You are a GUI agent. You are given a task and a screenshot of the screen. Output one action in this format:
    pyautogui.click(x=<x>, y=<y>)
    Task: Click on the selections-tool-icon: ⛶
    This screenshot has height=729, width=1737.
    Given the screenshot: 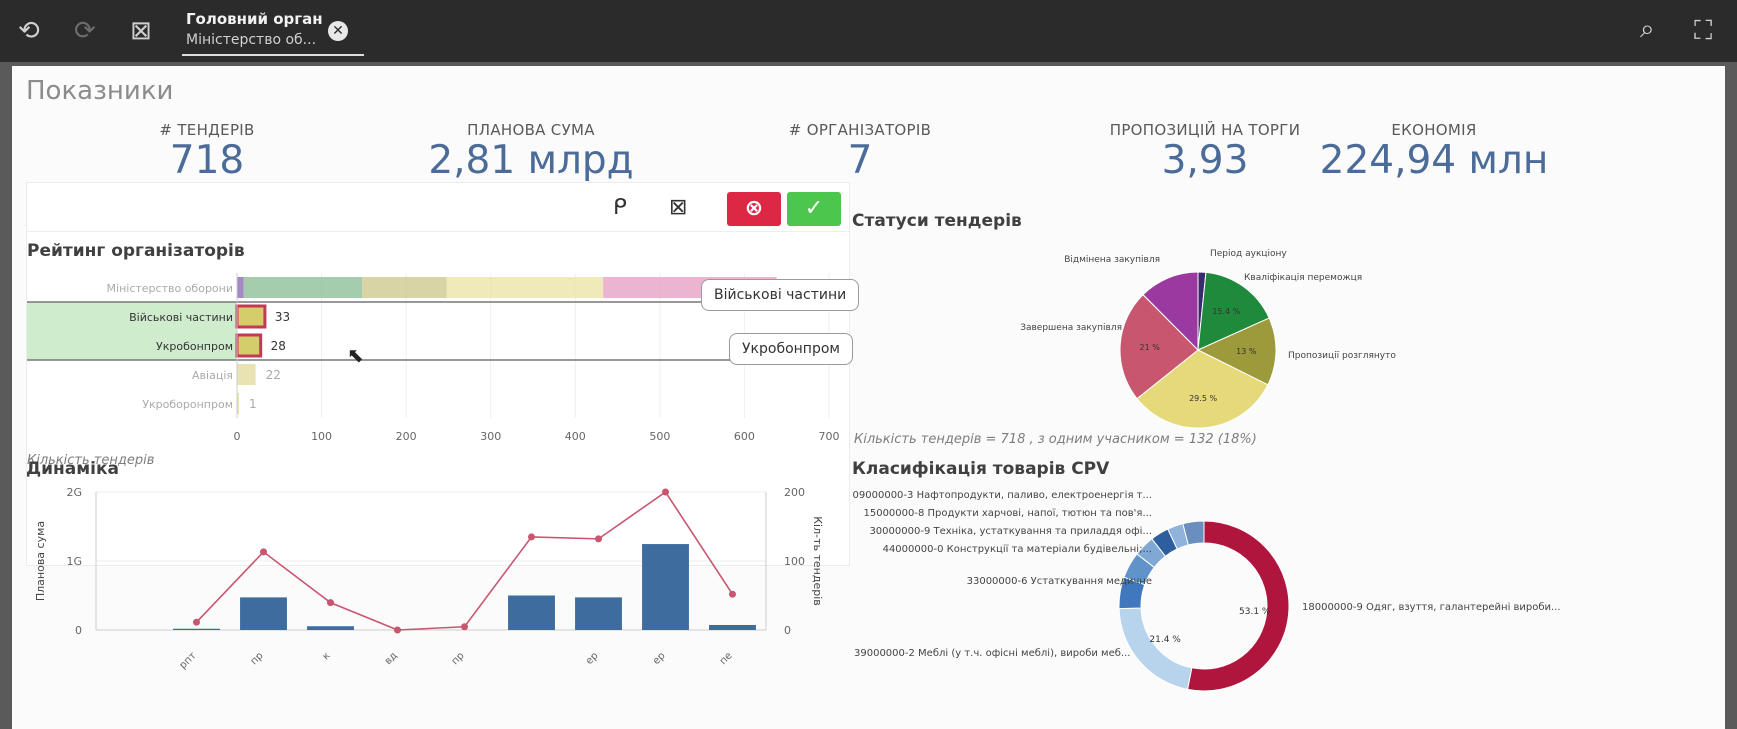 What is the action you would take?
    pyautogui.click(x=1703, y=31)
    